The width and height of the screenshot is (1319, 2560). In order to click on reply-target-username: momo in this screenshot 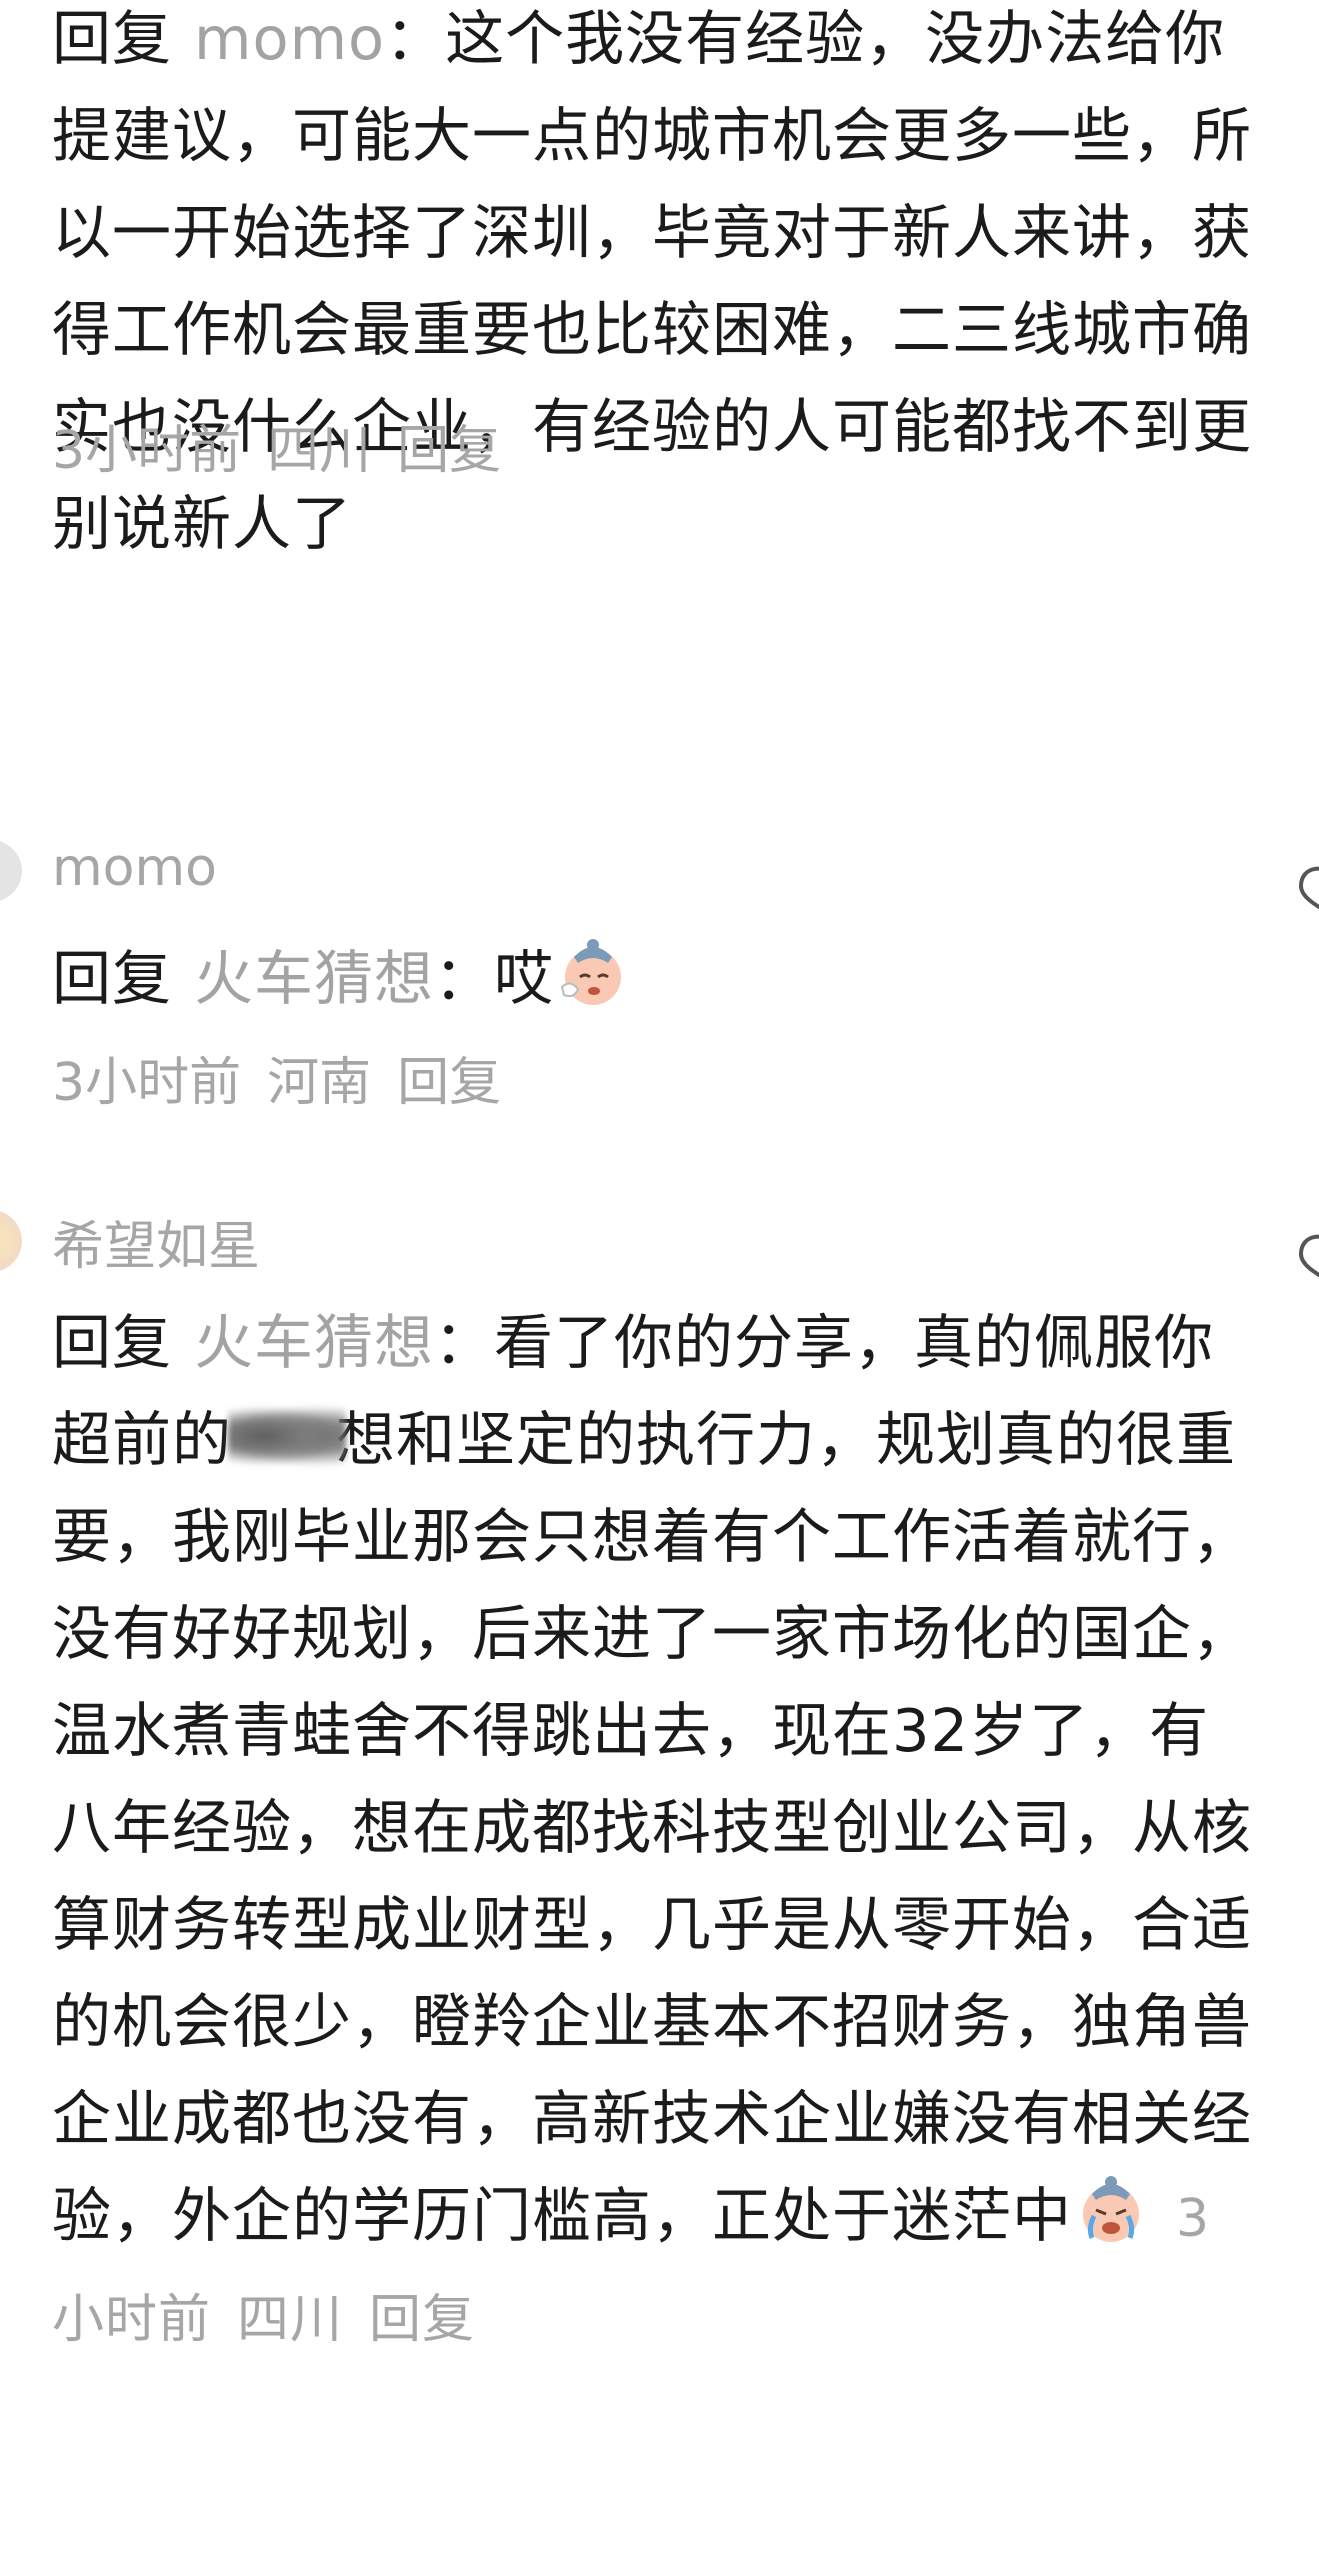, I will do `click(289, 38)`.